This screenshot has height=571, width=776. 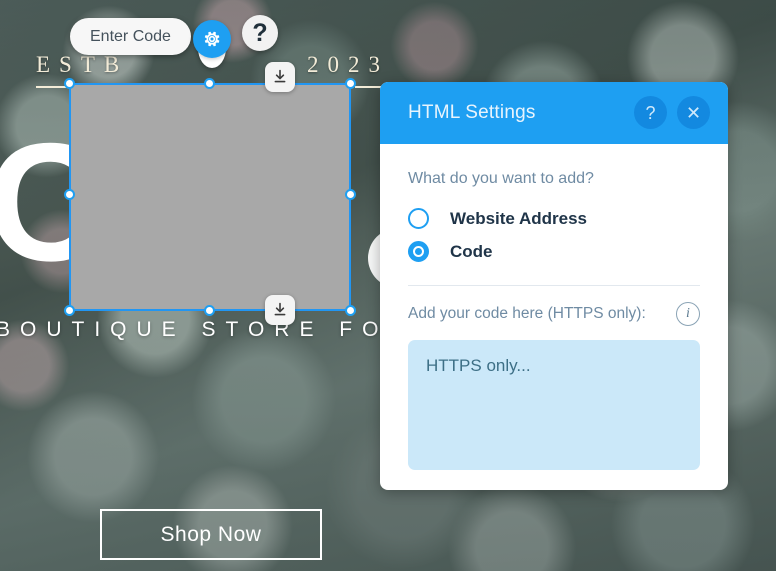 What do you see at coordinates (418, 218) in the screenshot?
I see `radio-icon-website-address` at bounding box center [418, 218].